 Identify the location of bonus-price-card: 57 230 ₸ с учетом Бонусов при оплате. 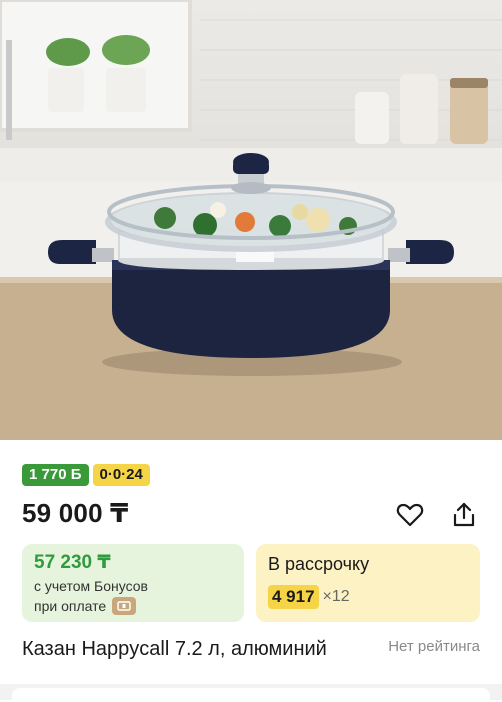
(133, 583).